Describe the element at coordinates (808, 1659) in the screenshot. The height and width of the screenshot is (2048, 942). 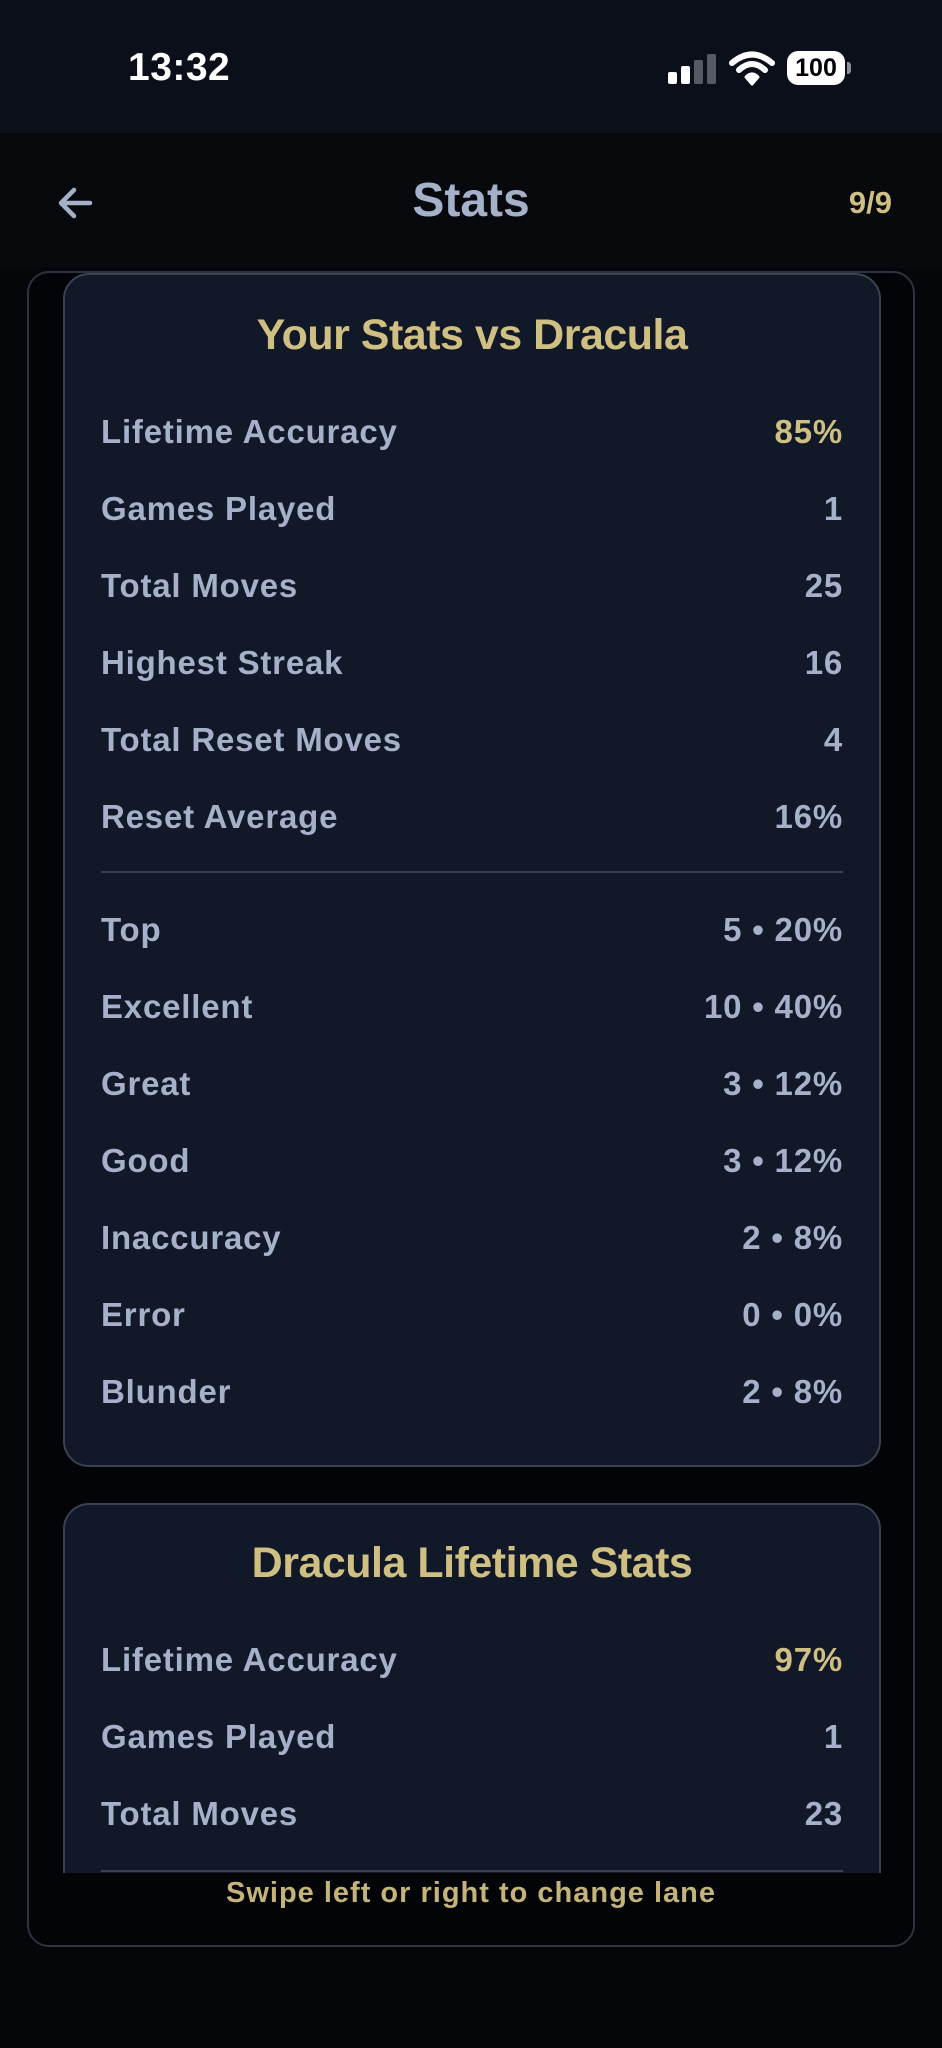
I see `stat-value: 97%` at that location.